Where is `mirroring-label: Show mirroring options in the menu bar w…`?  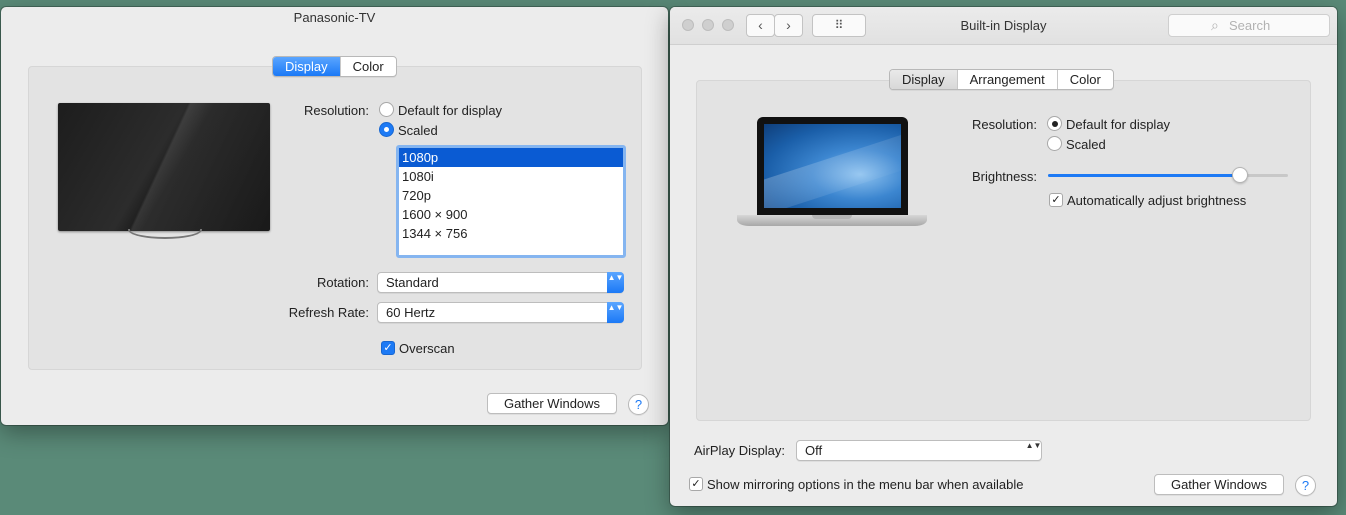 mirroring-label: Show mirroring options in the menu bar w… is located at coordinates (865, 484).